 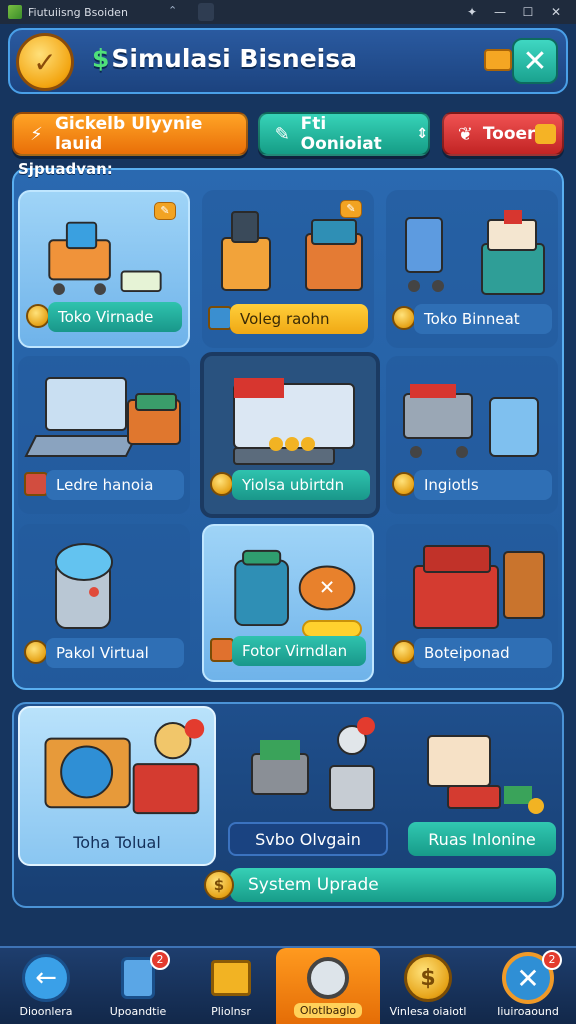 What do you see at coordinates (78, 12) in the screenshot?
I see `window-title: Fiutuiisng Bsoiden` at bounding box center [78, 12].